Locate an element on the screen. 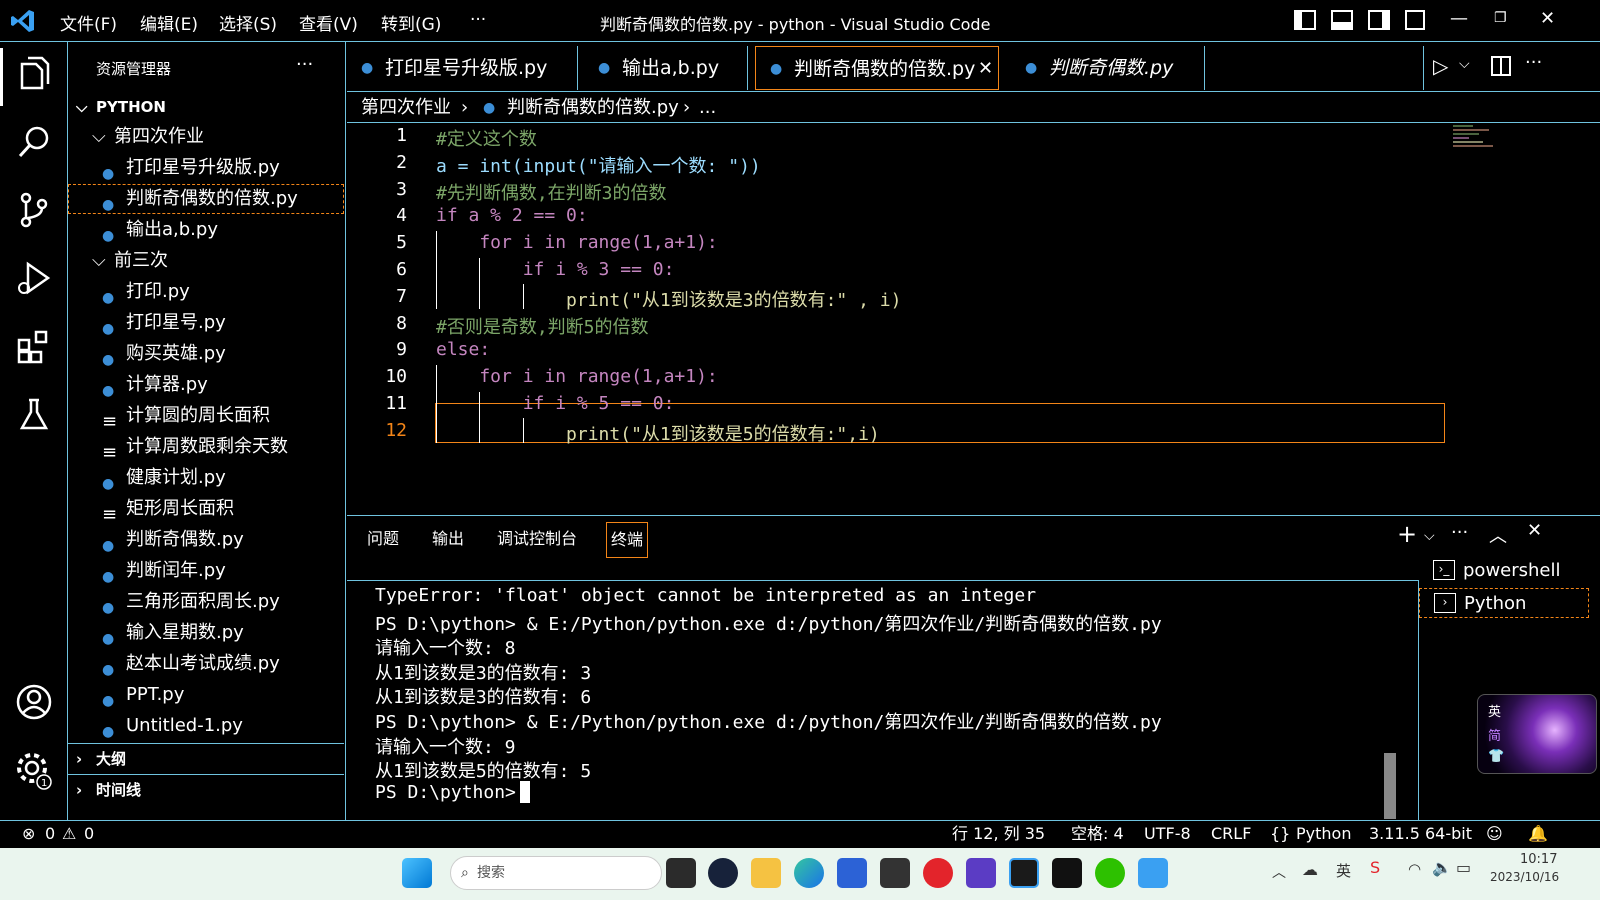  wifi-icon: ◠ is located at coordinates (1414, 869).